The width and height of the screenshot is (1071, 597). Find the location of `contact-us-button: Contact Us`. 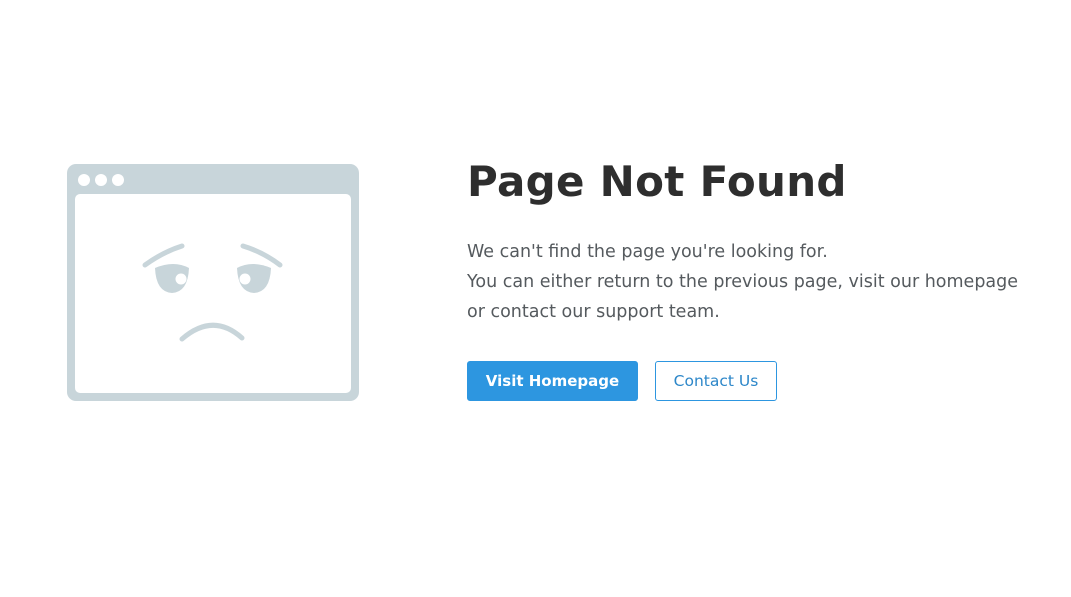

contact-us-button: Contact Us is located at coordinates (716, 381).